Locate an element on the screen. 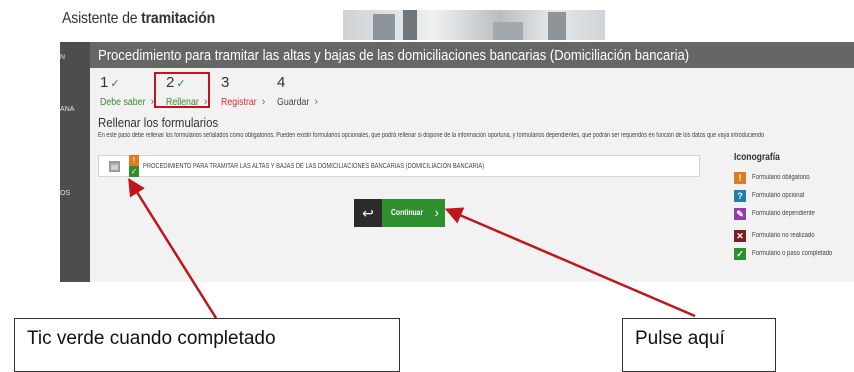 The height and width of the screenshot is (372, 854). callout-right-text: Pulse aquí is located at coordinates (680, 338).